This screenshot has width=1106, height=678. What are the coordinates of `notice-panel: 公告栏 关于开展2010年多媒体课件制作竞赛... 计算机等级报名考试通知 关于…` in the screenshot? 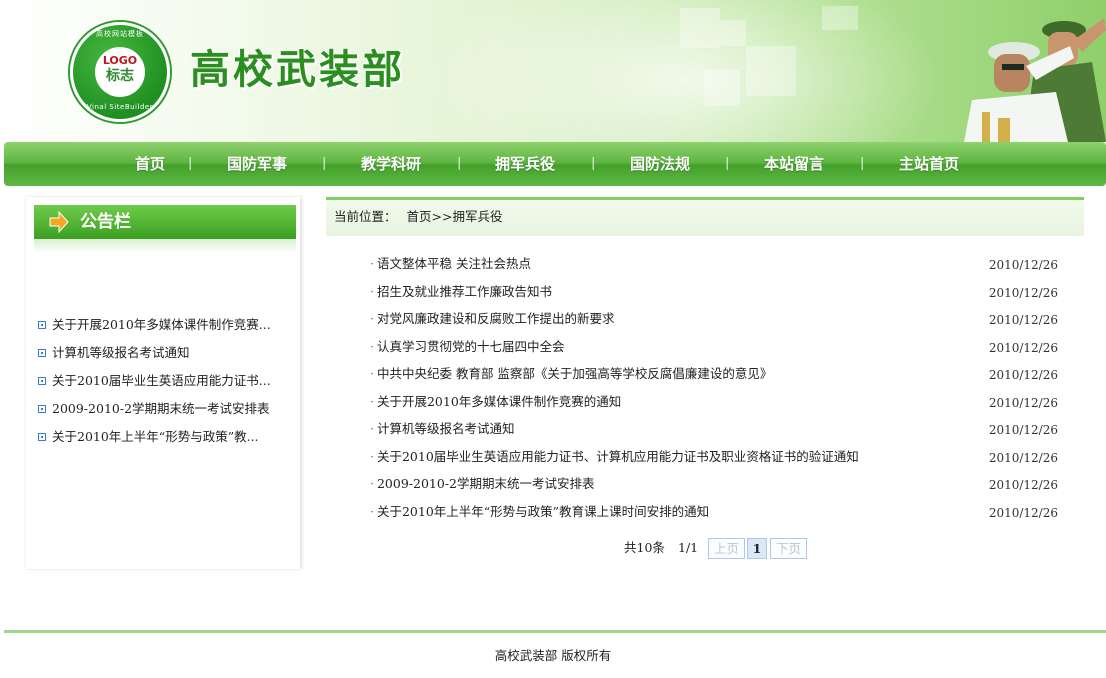 It's located at (163, 383).